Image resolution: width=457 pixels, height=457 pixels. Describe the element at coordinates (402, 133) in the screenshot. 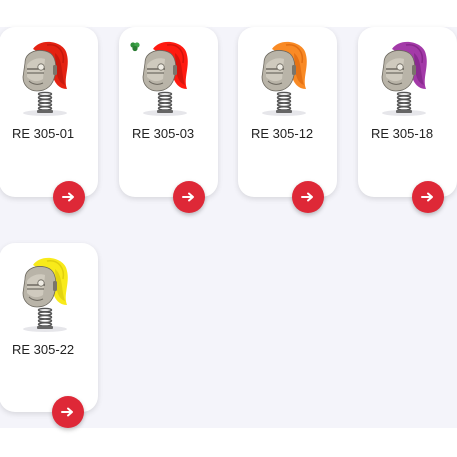

I see `product-code: RE 305-18` at that location.